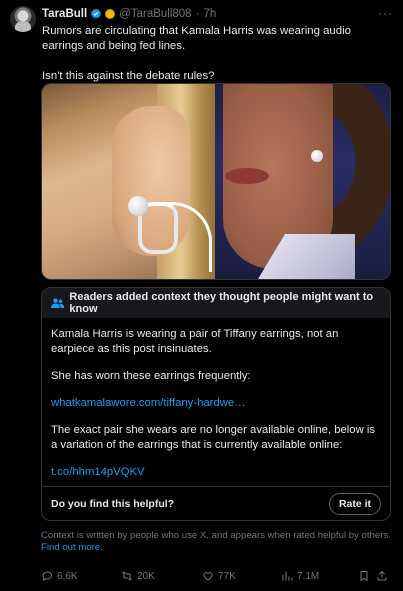  Describe the element at coordinates (129, 181) in the screenshot. I see `earring-closeup-image` at that location.